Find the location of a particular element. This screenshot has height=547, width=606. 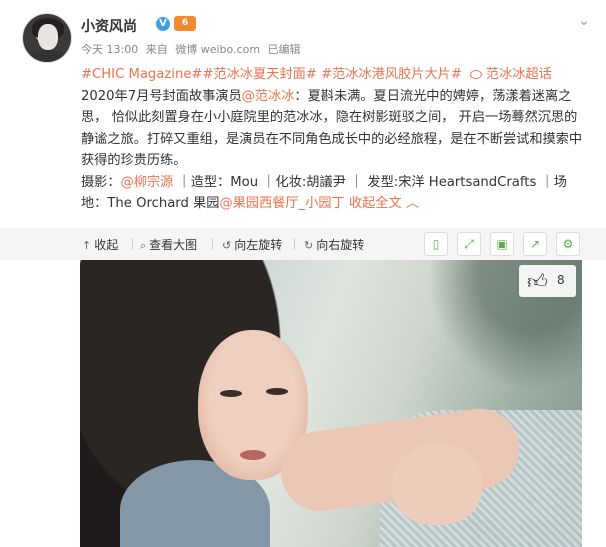

rotate-right-button: ↻ 向右旋转 is located at coordinates (334, 244).